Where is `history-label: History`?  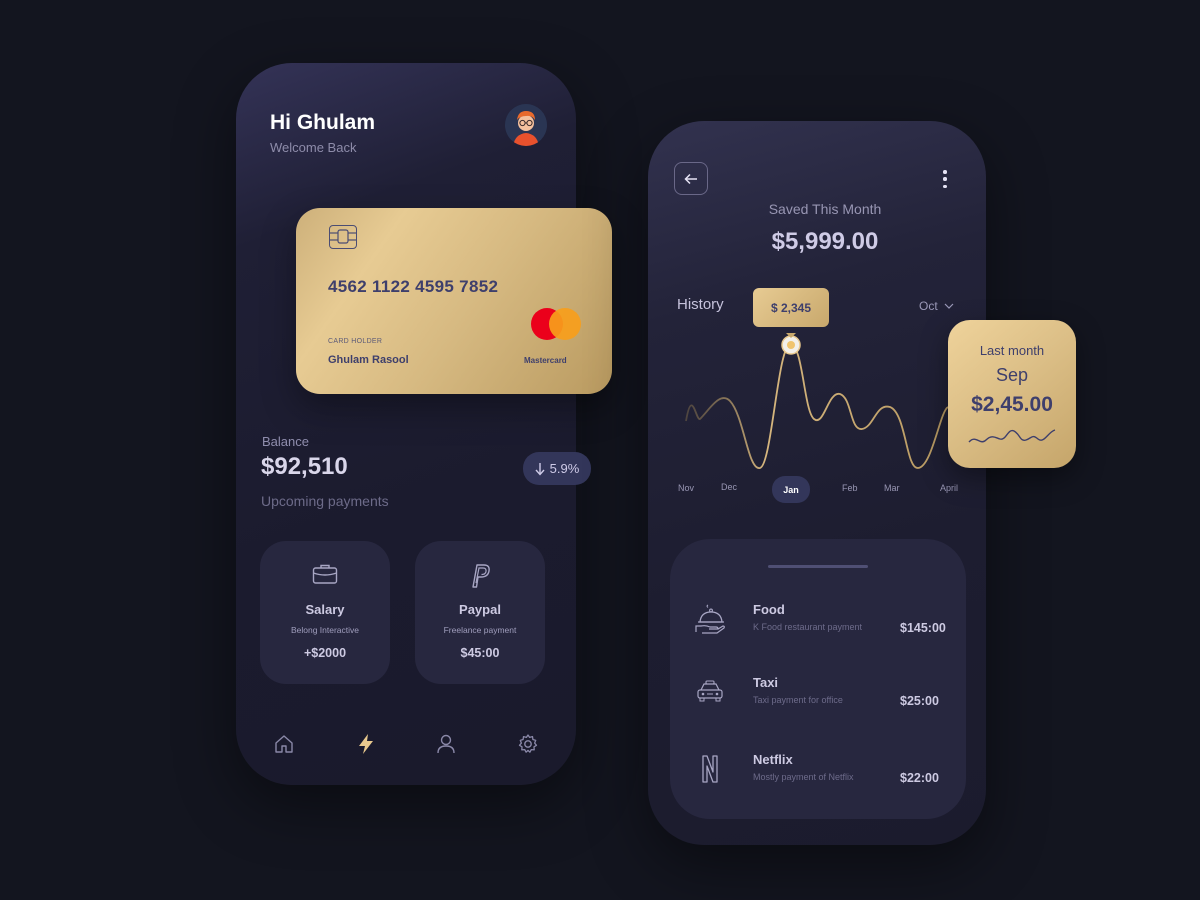 history-label: History is located at coordinates (700, 304).